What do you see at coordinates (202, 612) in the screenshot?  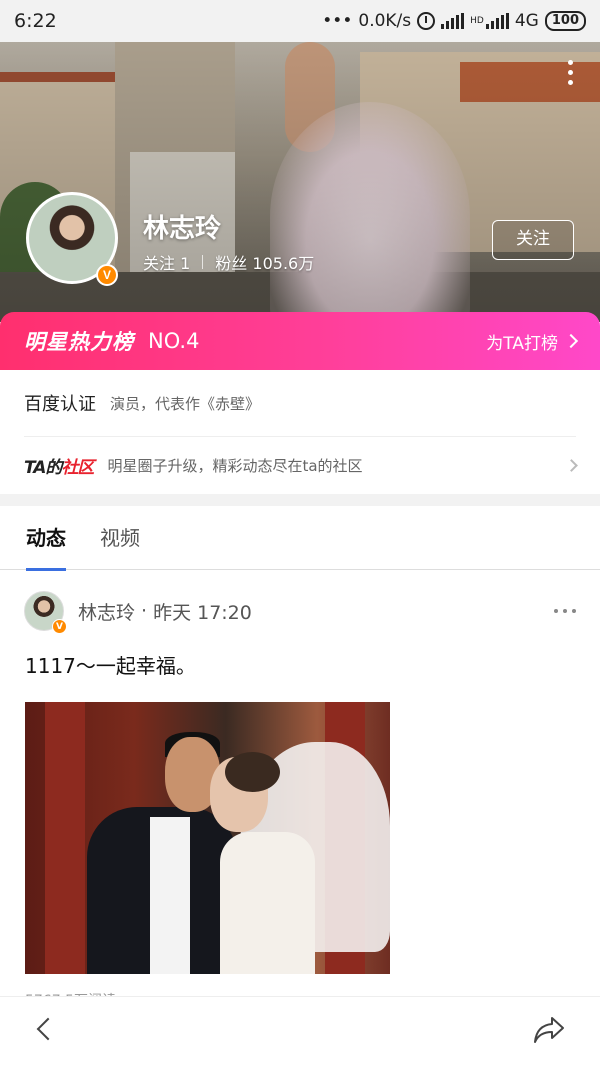 I see `post-time: 昨天 17:20` at bounding box center [202, 612].